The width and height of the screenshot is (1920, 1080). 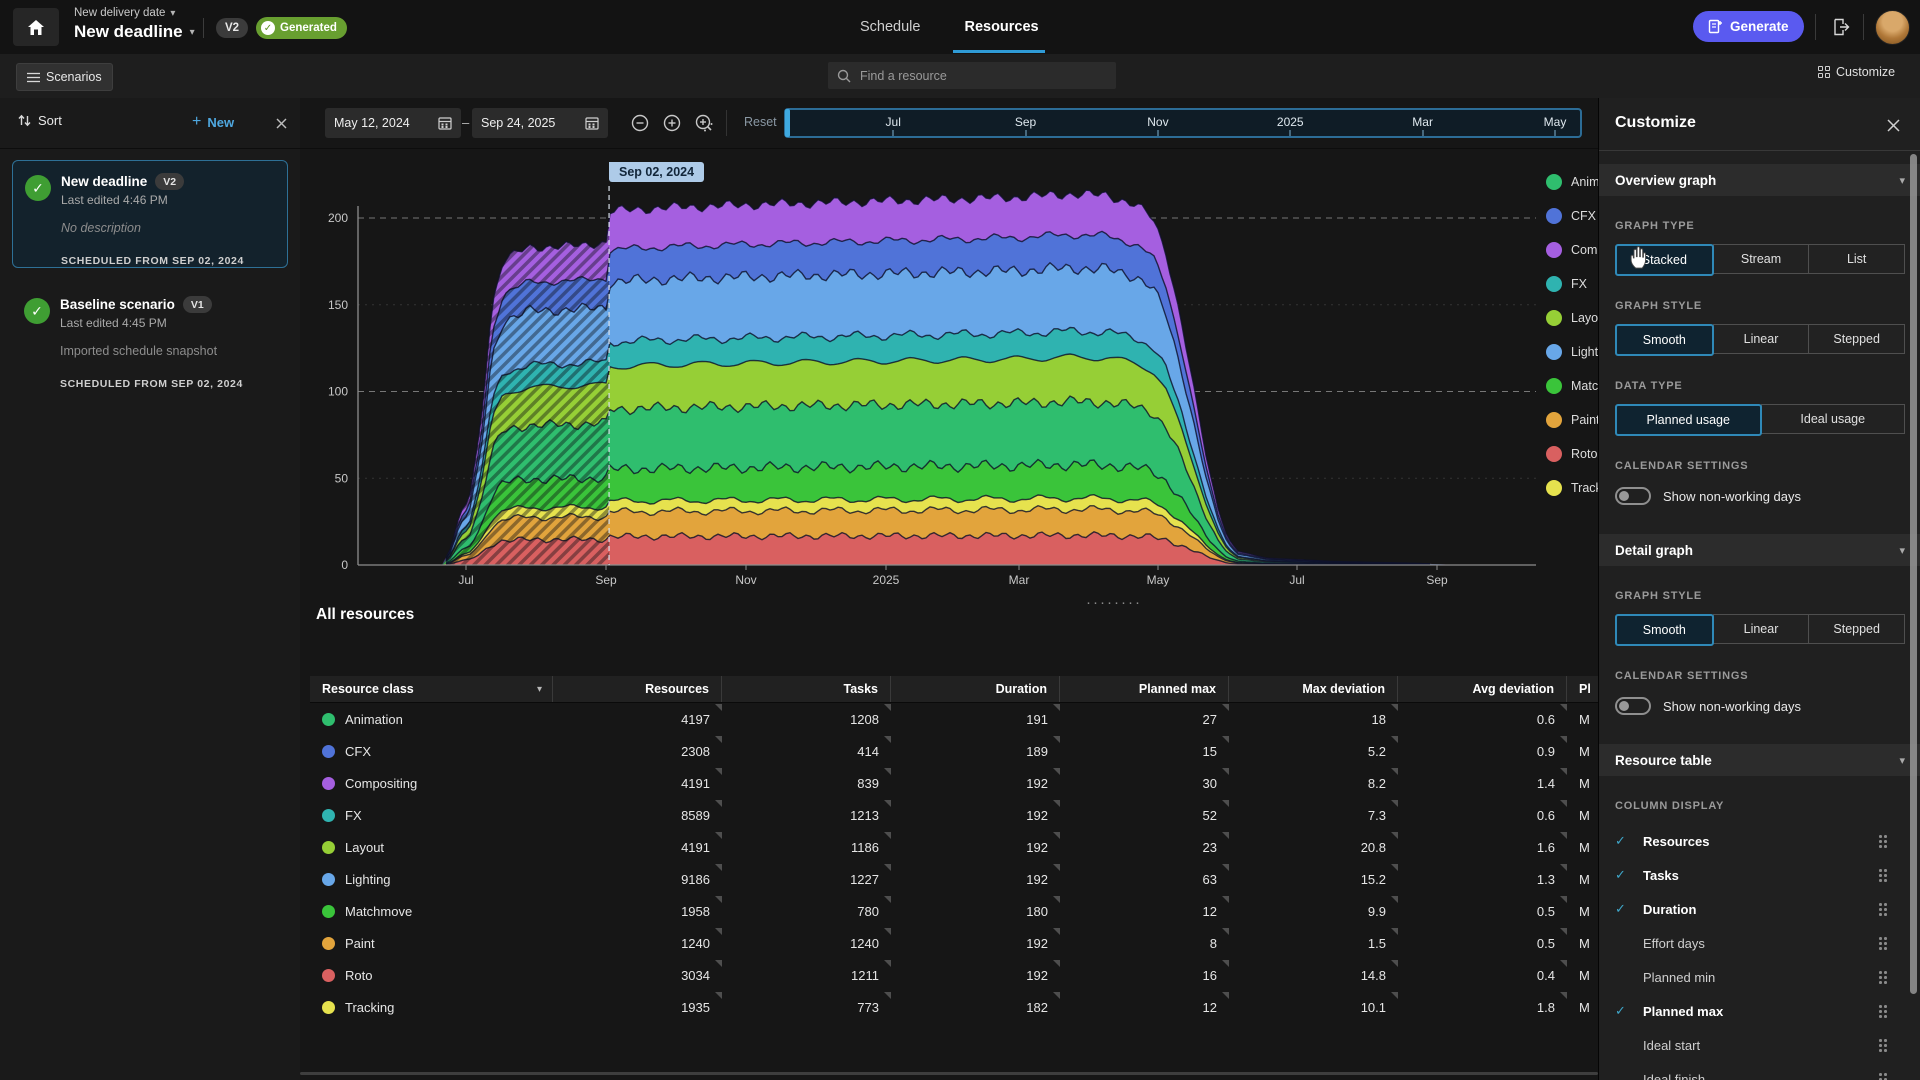 What do you see at coordinates (637, 689) in the screenshot?
I see `column-header-resources: Resources` at bounding box center [637, 689].